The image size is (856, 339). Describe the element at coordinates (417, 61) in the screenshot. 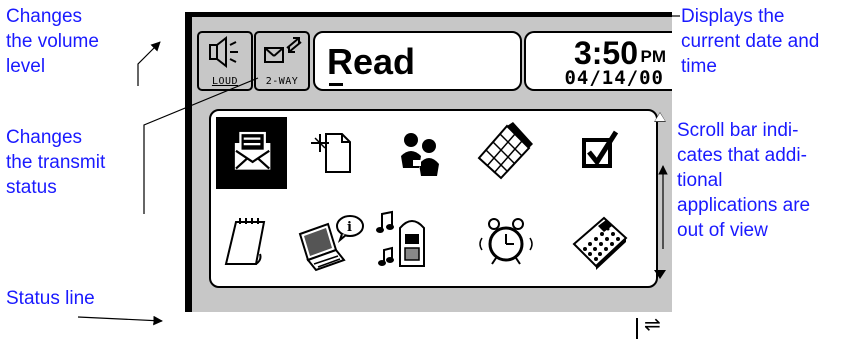

I see `message-title-box: Read` at that location.